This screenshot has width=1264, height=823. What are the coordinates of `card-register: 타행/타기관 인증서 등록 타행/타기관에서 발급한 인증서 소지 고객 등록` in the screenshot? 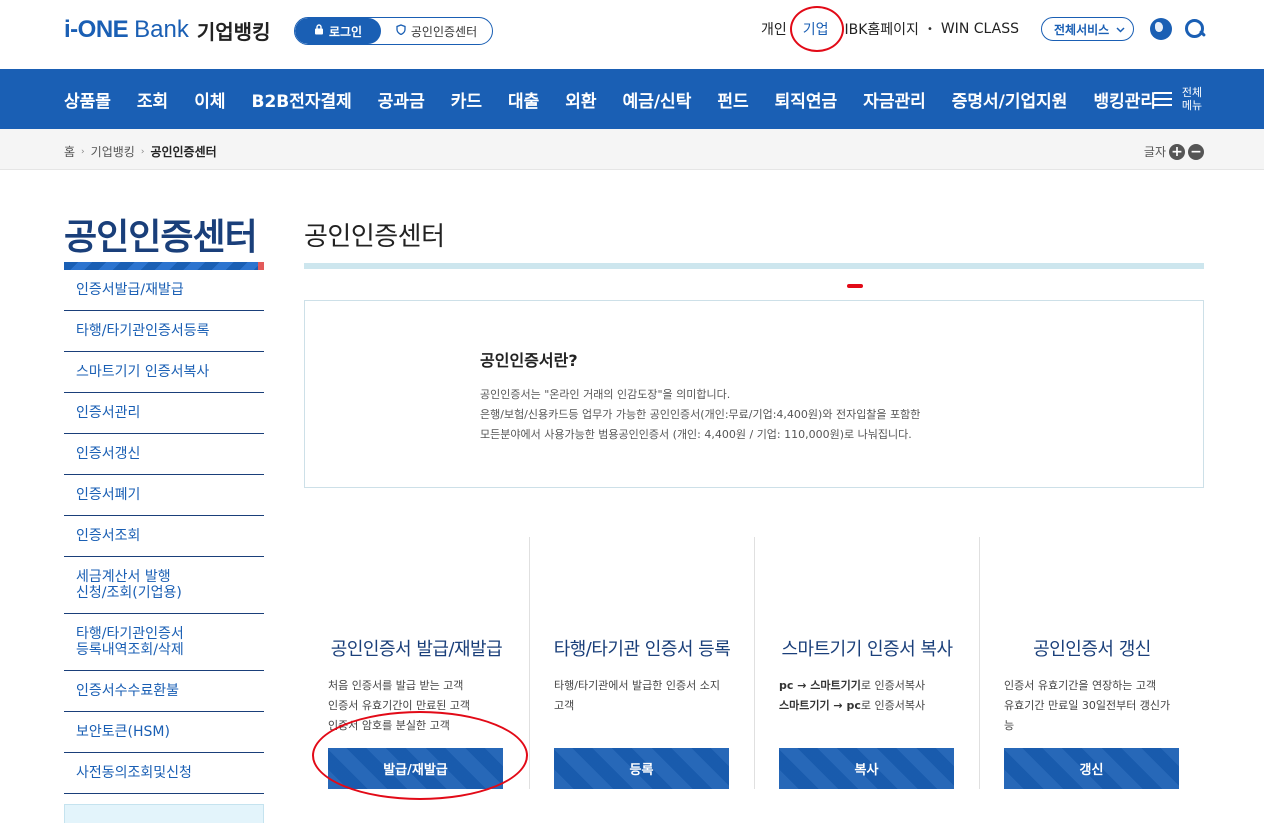 It's located at (641, 663).